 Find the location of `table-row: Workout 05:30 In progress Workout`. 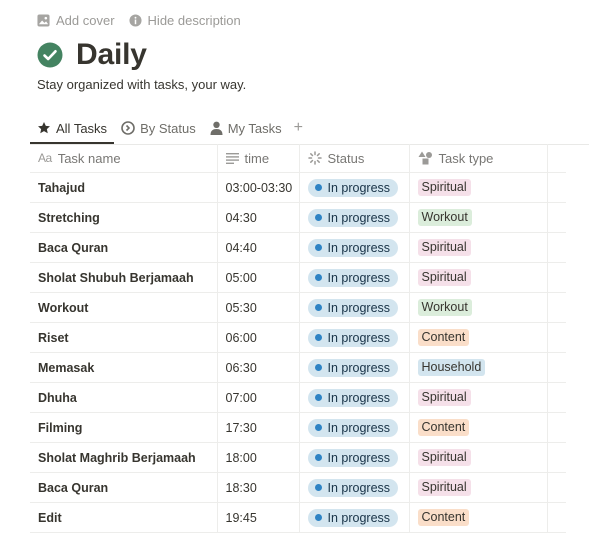

table-row: Workout 05:30 In progress Workout is located at coordinates (298, 307).